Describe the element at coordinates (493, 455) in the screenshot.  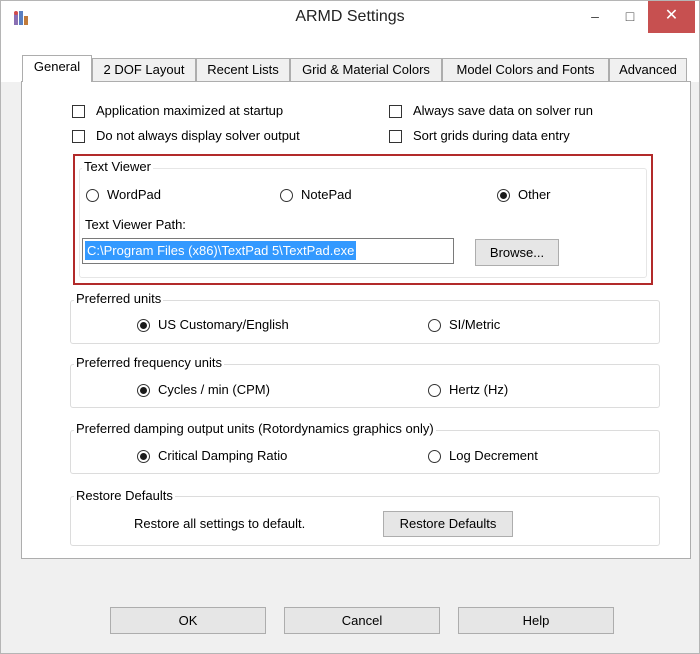
I see `log-decrement-label: Log Decrement` at that location.